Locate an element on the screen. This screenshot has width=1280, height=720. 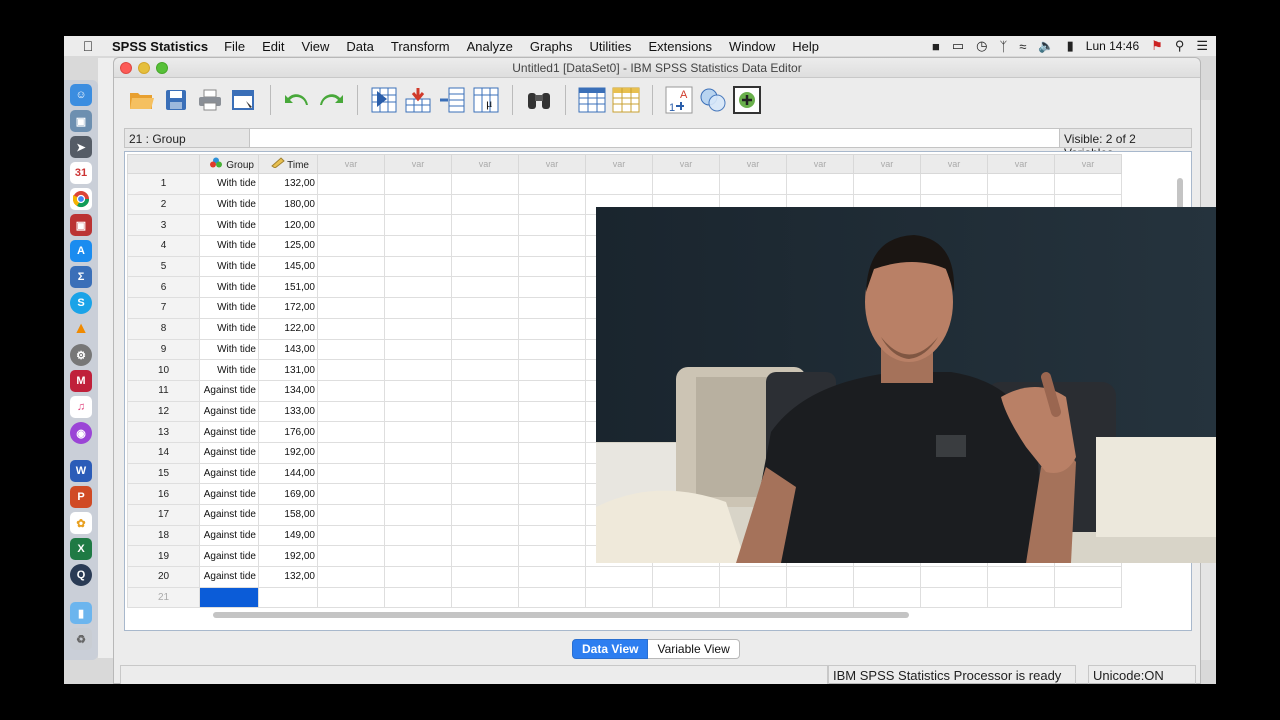
row-number: 12 is located at coordinates (163, 411).